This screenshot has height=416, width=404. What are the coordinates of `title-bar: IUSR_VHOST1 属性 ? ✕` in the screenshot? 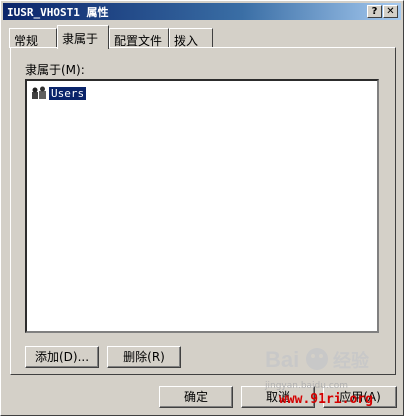 It's located at (202, 11).